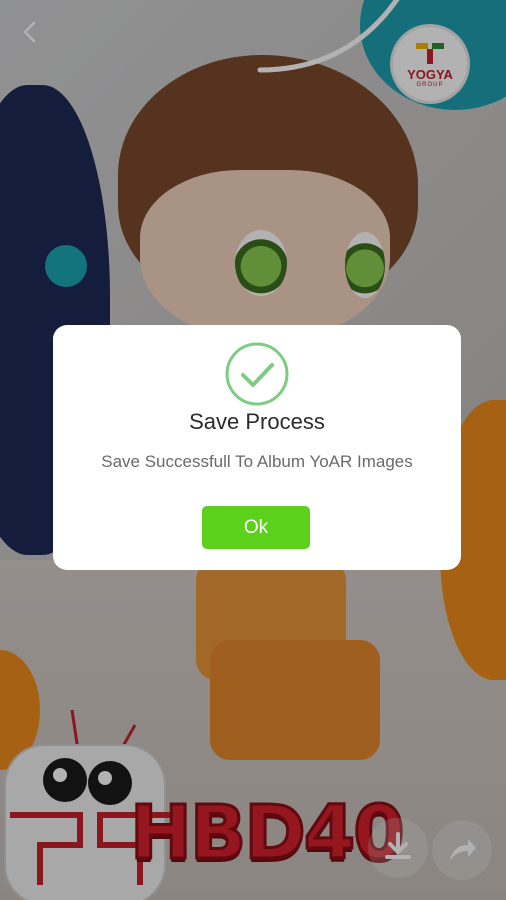 The height and width of the screenshot is (900, 506). I want to click on ok-button: Ok, so click(256, 527).